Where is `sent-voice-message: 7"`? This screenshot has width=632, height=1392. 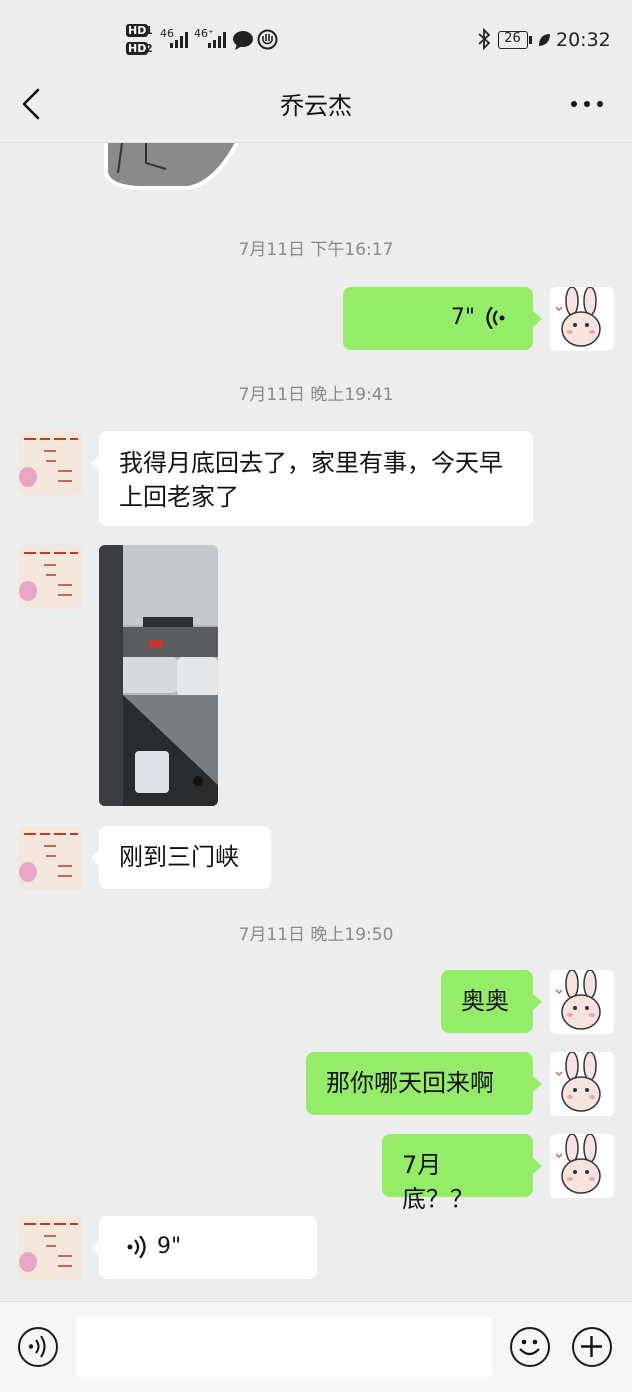
sent-voice-message: 7" is located at coordinates (438, 318).